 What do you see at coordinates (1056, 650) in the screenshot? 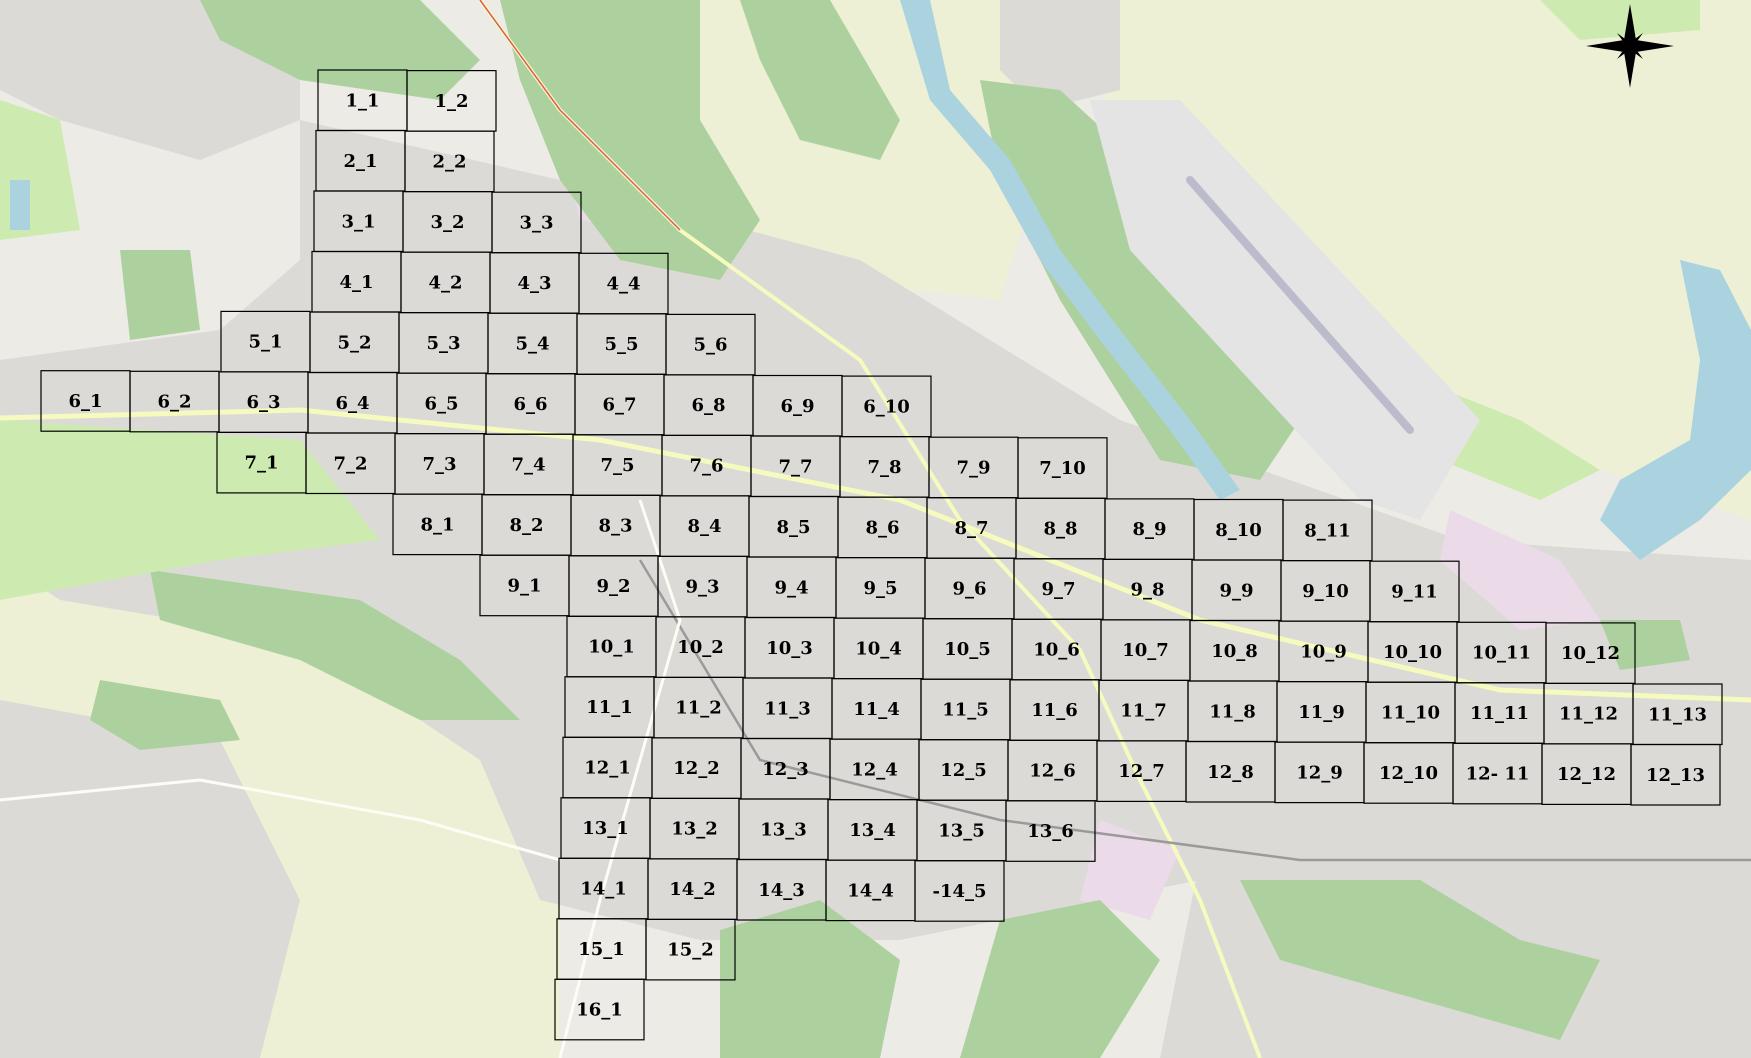
I see `grid-cell-label: 10_6` at bounding box center [1056, 650].